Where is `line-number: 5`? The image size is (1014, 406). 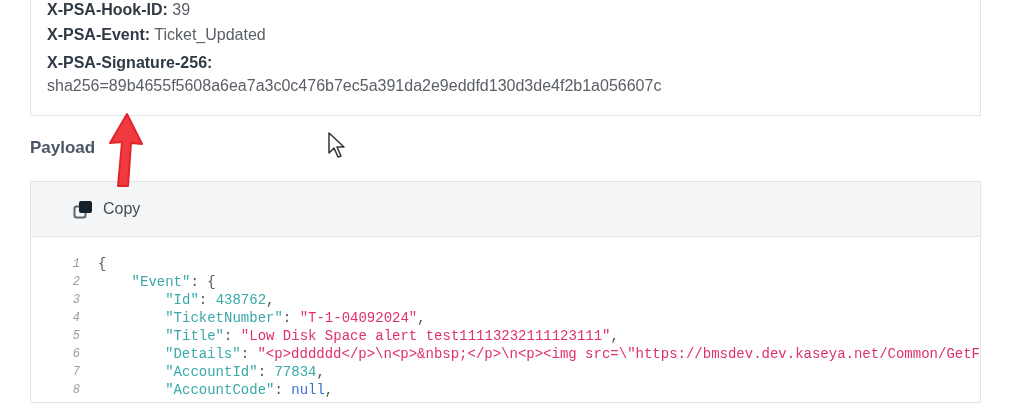 line-number: 5 is located at coordinates (75, 336).